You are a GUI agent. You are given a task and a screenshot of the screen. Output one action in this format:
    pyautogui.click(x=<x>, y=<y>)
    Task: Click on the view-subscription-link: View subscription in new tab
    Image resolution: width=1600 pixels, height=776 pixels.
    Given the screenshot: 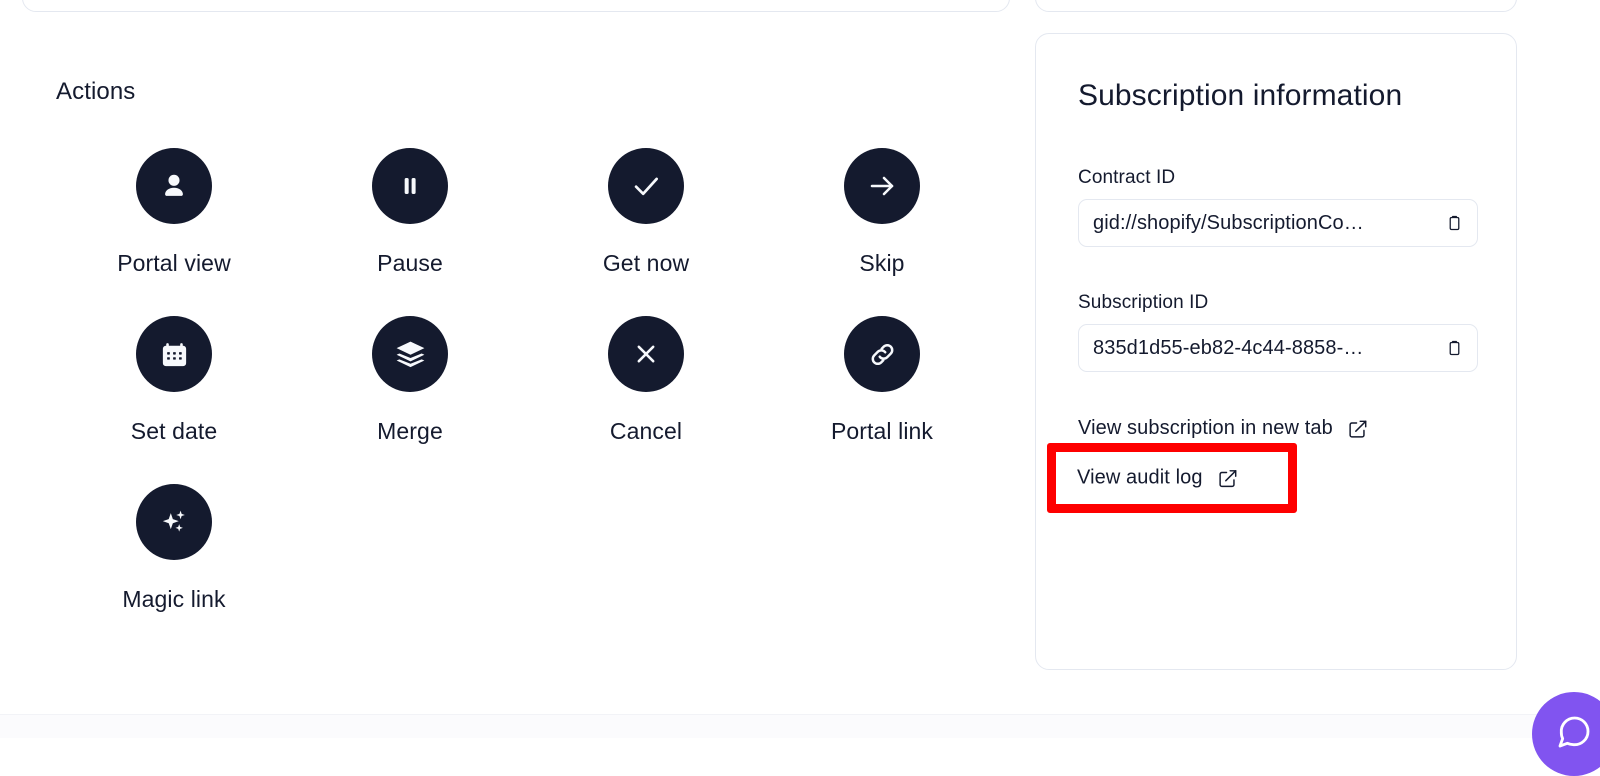 What is the action you would take?
    pyautogui.click(x=1223, y=428)
    